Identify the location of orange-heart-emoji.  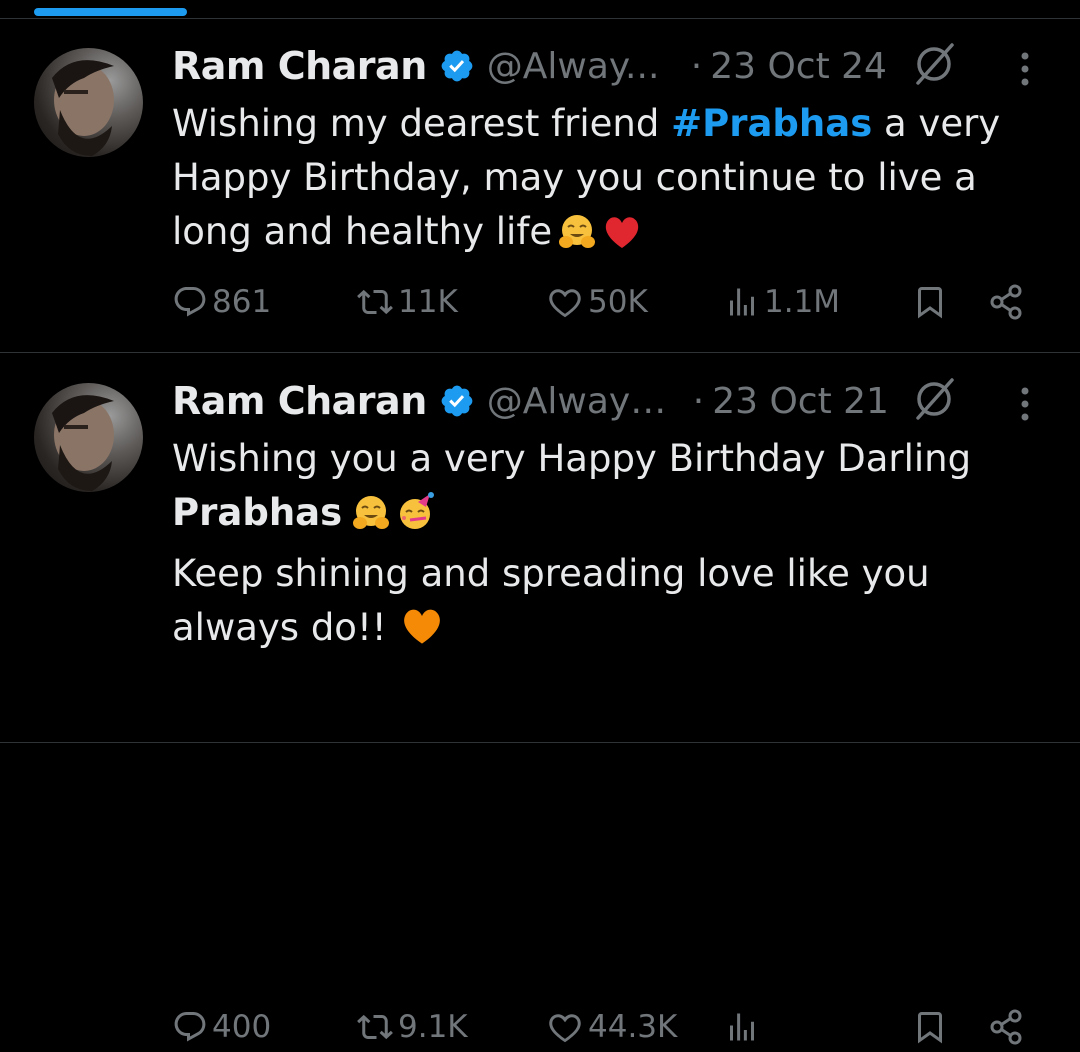
(422, 633).